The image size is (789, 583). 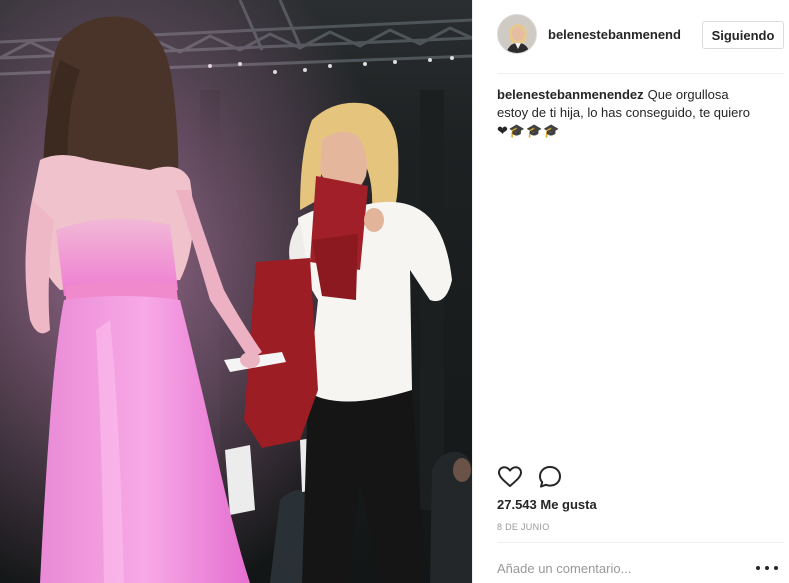 I want to click on more-options-icon, so click(x=767, y=568).